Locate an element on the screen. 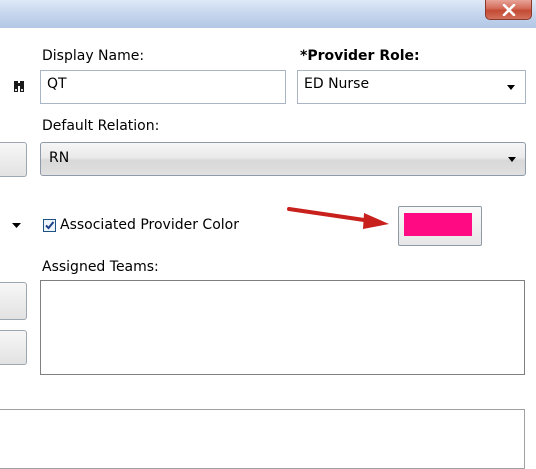  assigned-teams-label: Assigned Teams: is located at coordinates (100, 267).